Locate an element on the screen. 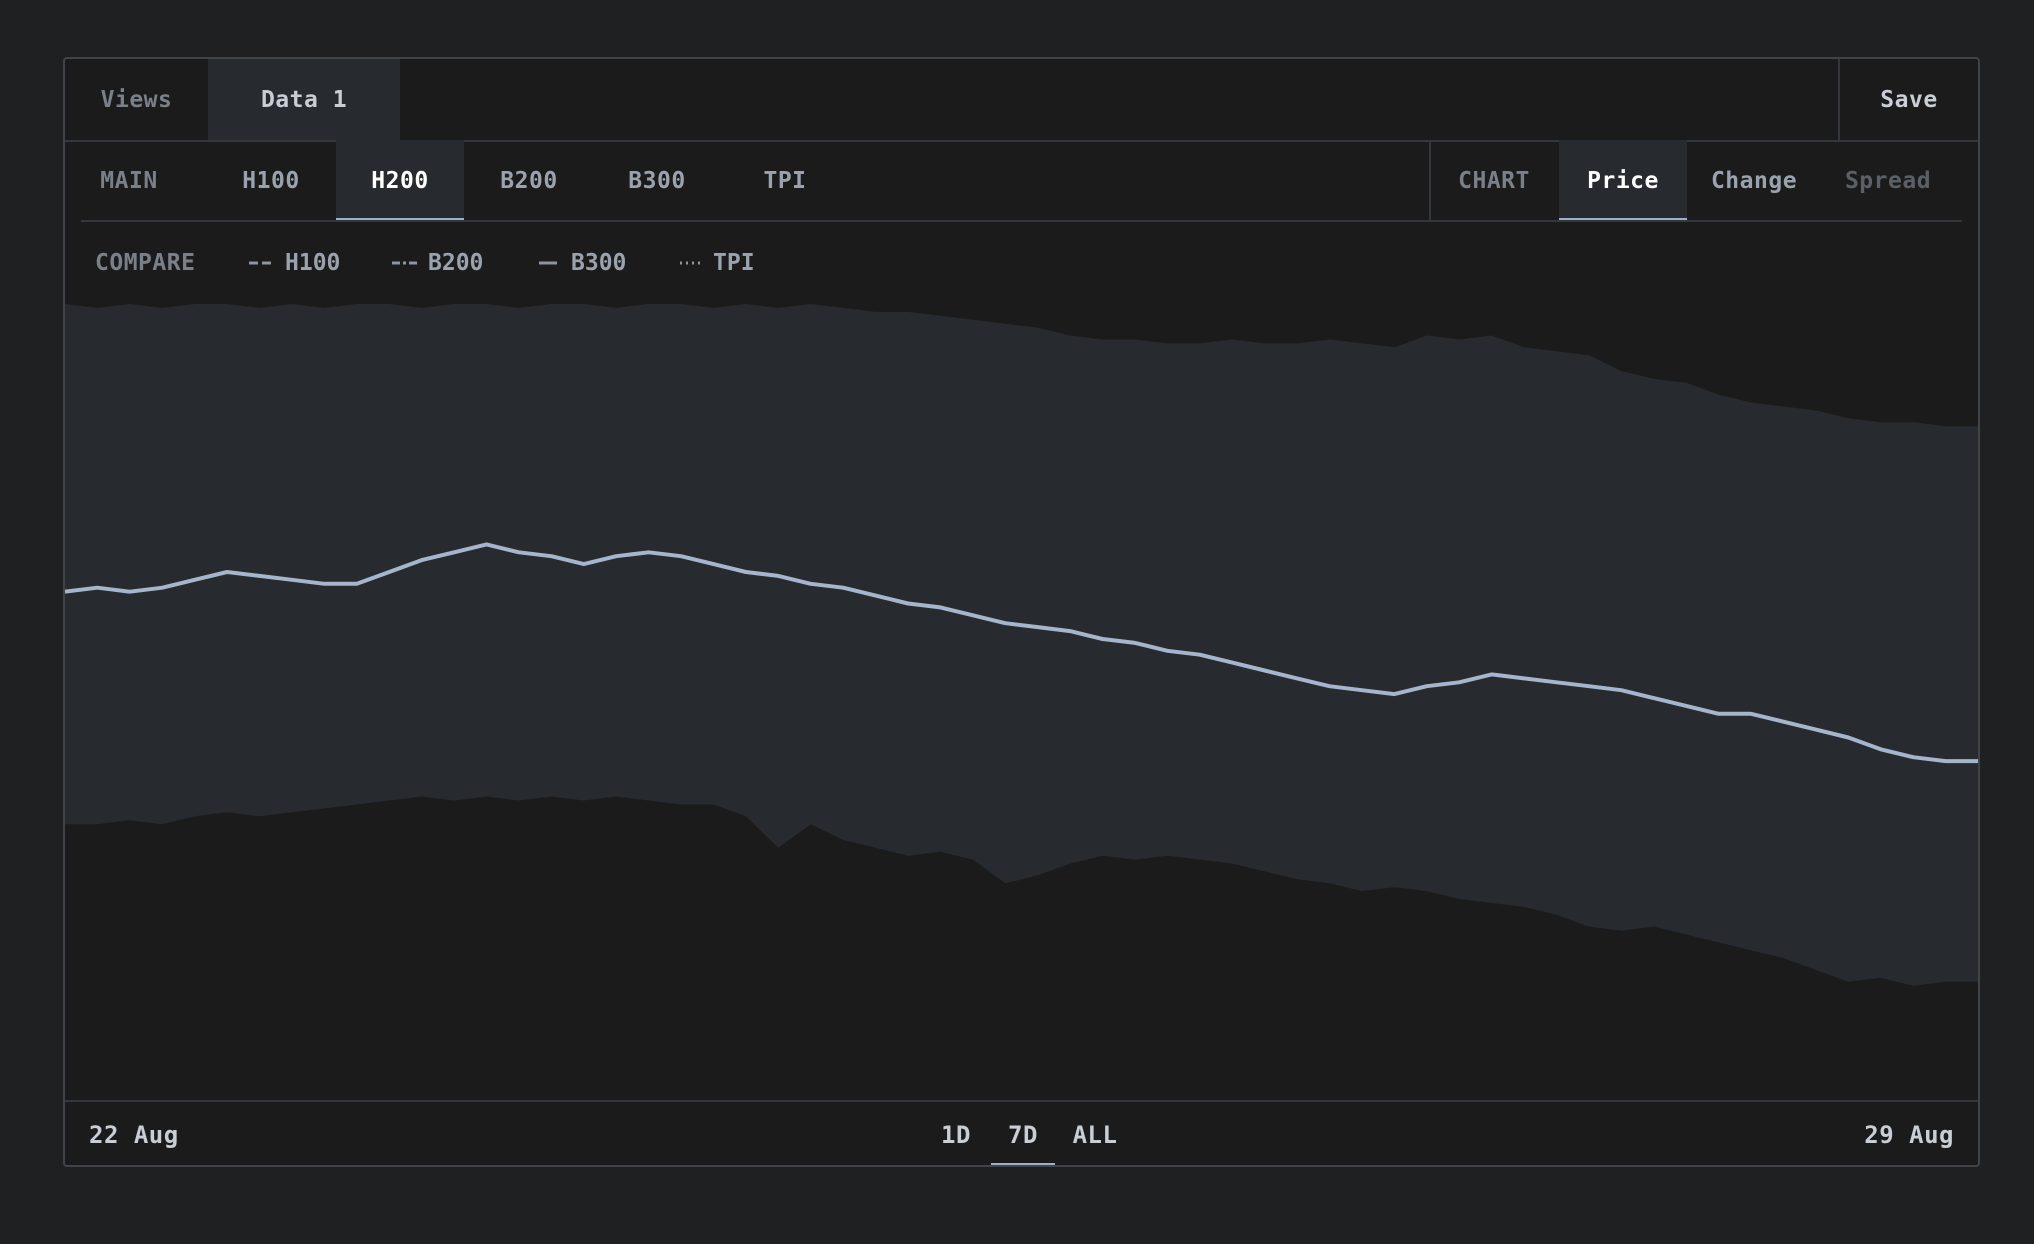 The height and width of the screenshot is (1244, 2034). start-date-label: 22 Aug is located at coordinates (134, 1134).